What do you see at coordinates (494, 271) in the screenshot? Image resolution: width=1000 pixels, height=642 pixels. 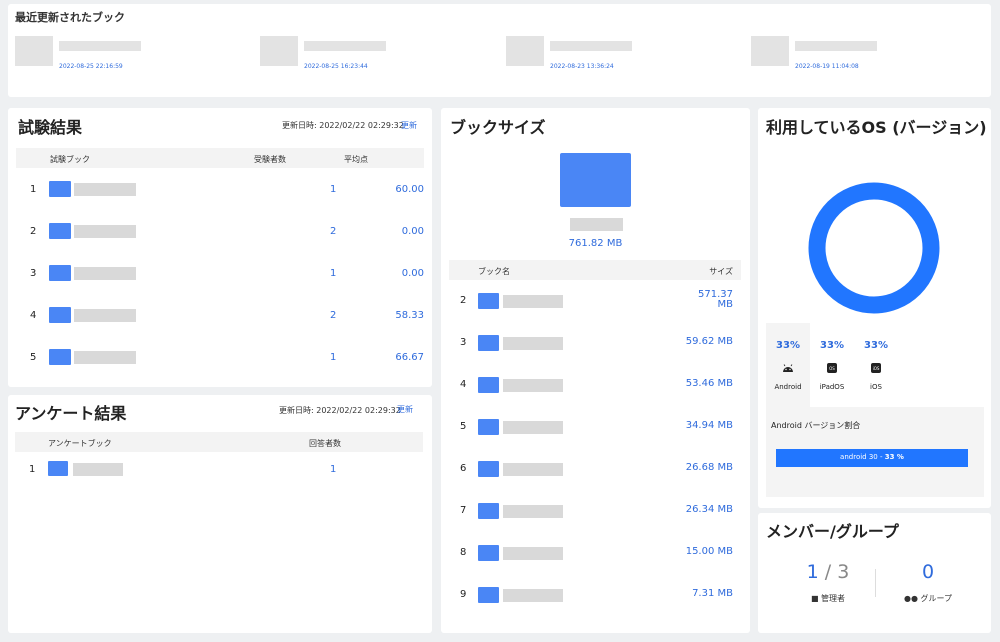 I see `col-book-name: ブック名` at bounding box center [494, 271].